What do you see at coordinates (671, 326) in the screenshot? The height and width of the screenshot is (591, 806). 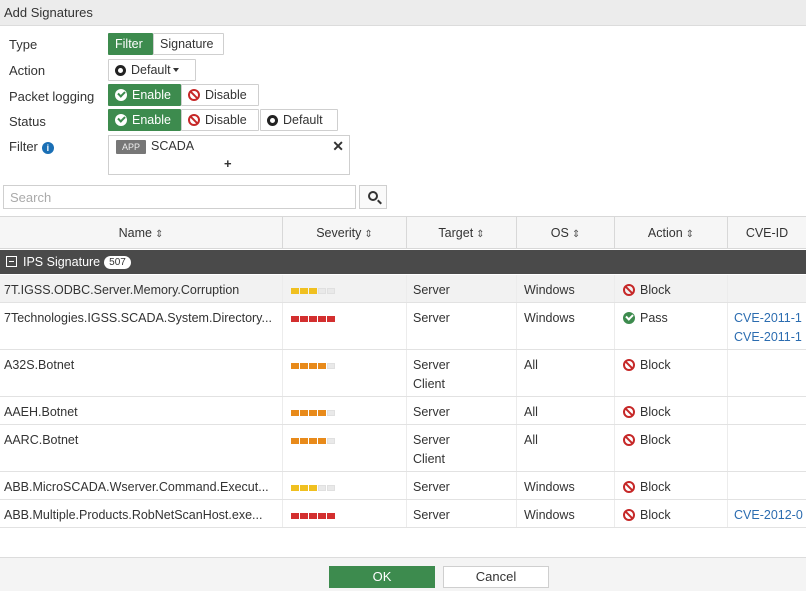 I see `action-cell: Pass` at bounding box center [671, 326].